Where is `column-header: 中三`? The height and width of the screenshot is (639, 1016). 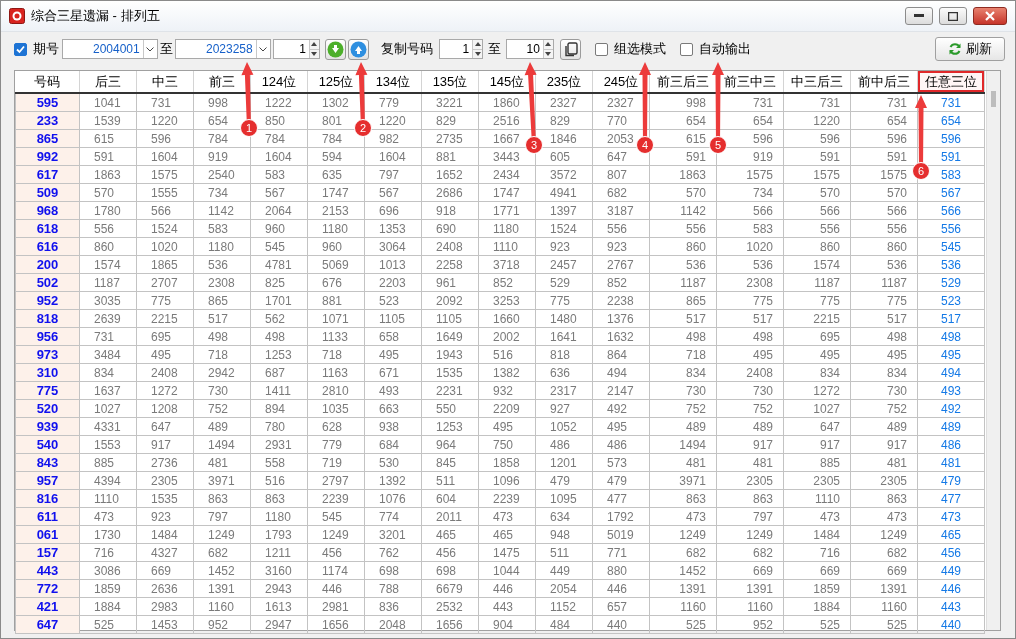
column-header: 中三 is located at coordinates (165, 82).